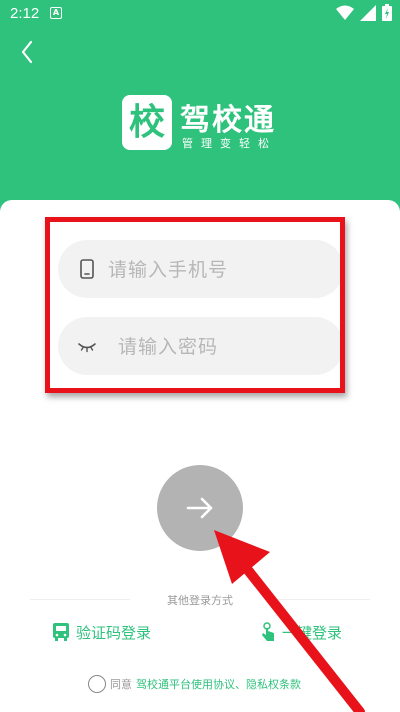 The width and height of the screenshot is (400, 712). I want to click on notification-icon: A, so click(56, 13).